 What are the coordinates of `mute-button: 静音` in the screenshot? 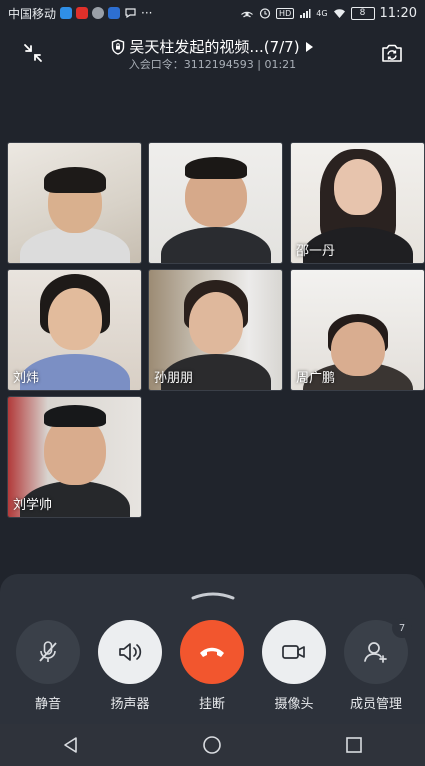 It's located at (48, 666).